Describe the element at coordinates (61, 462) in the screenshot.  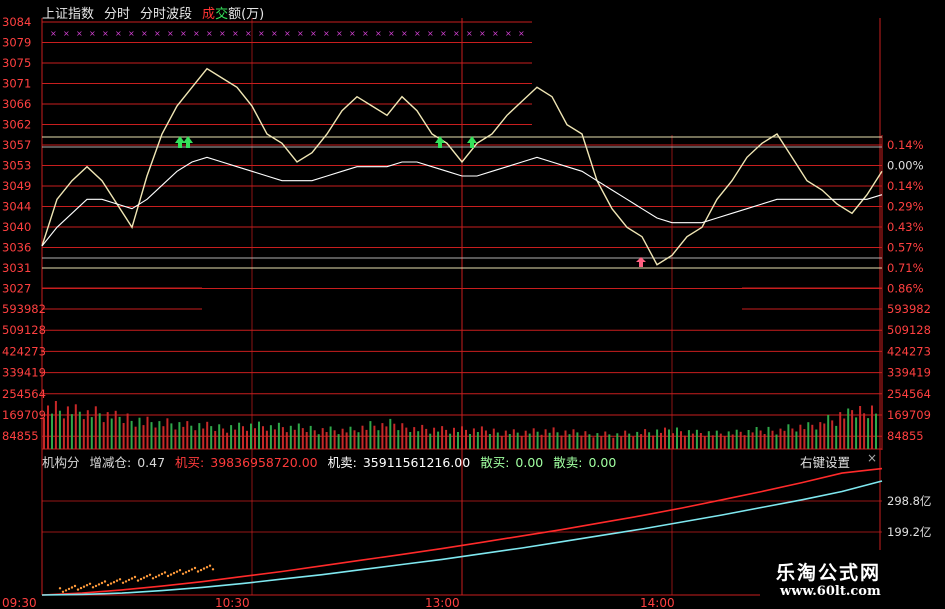
I see `indicator-name: 机构分` at that location.